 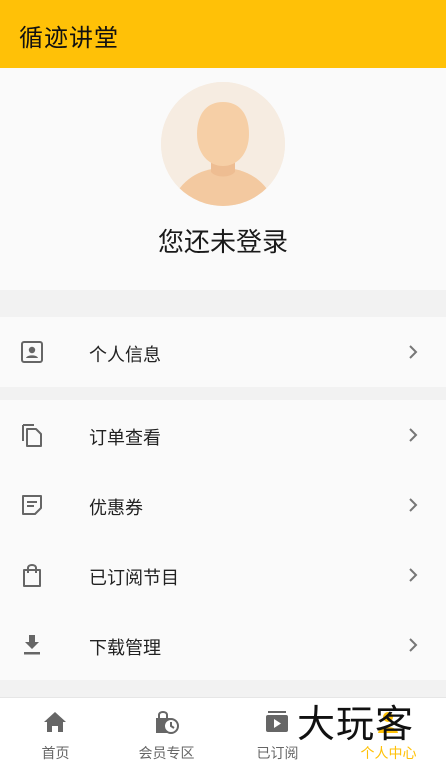 I want to click on menu-group-account: 个人信息, so click(x=223, y=352).